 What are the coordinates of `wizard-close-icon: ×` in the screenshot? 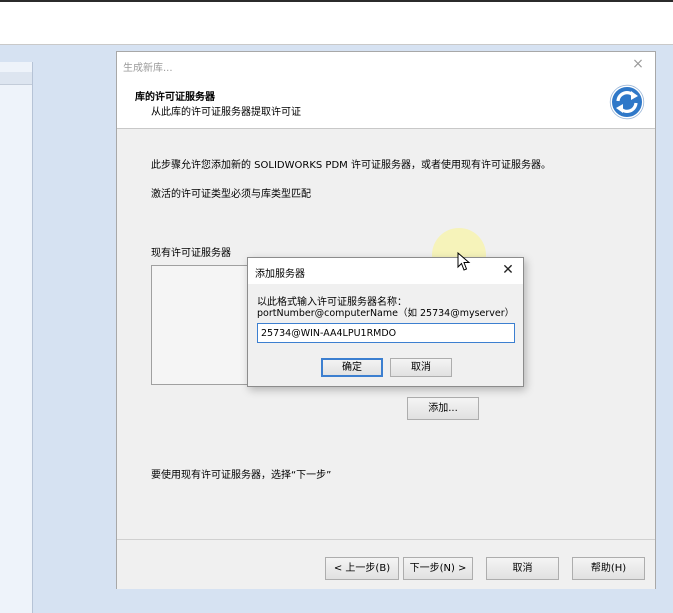 It's located at (638, 64).